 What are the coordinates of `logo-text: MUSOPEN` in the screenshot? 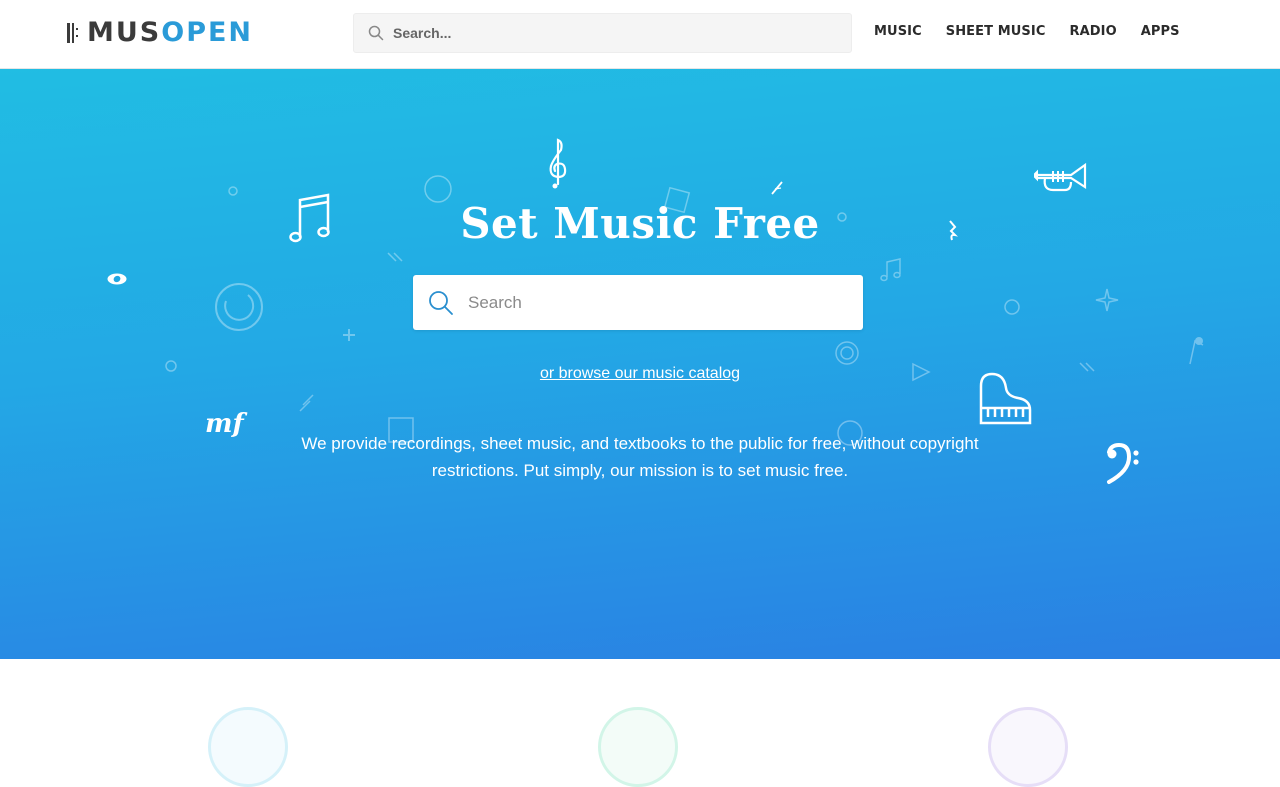 It's located at (170, 33).